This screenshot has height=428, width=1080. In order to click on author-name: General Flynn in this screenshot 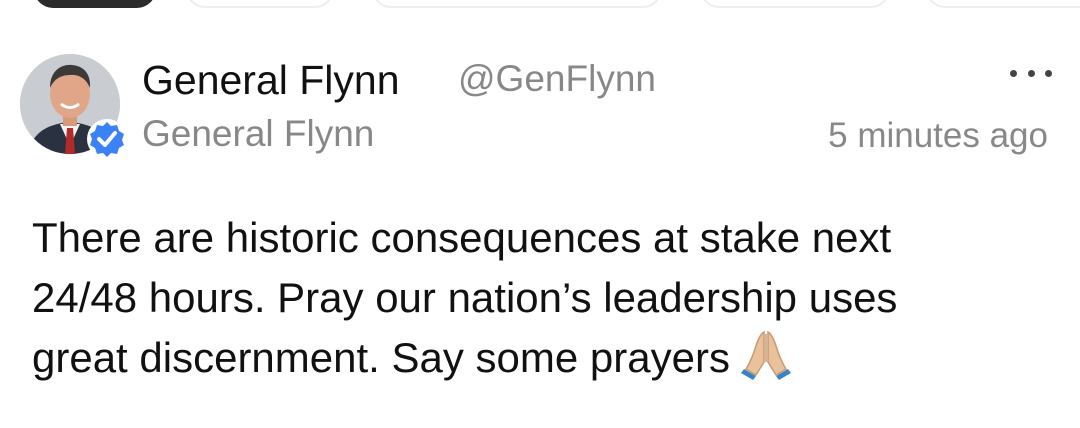, I will do `click(271, 80)`.